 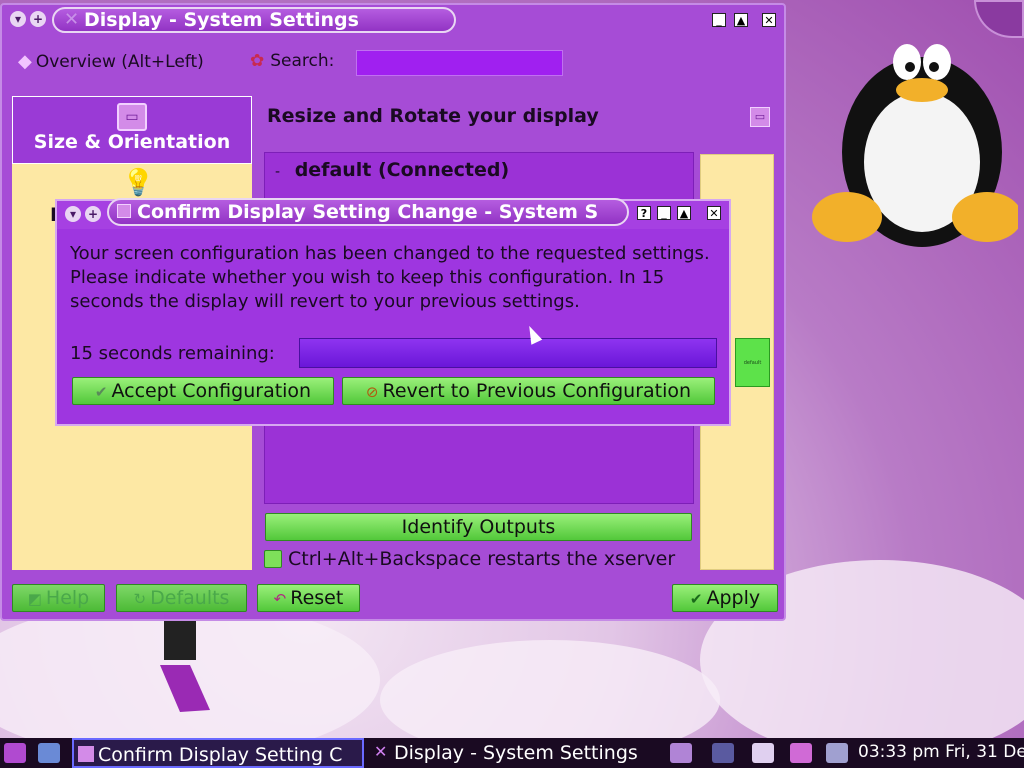 What do you see at coordinates (723, 753) in the screenshot?
I see `battery-icon` at bounding box center [723, 753].